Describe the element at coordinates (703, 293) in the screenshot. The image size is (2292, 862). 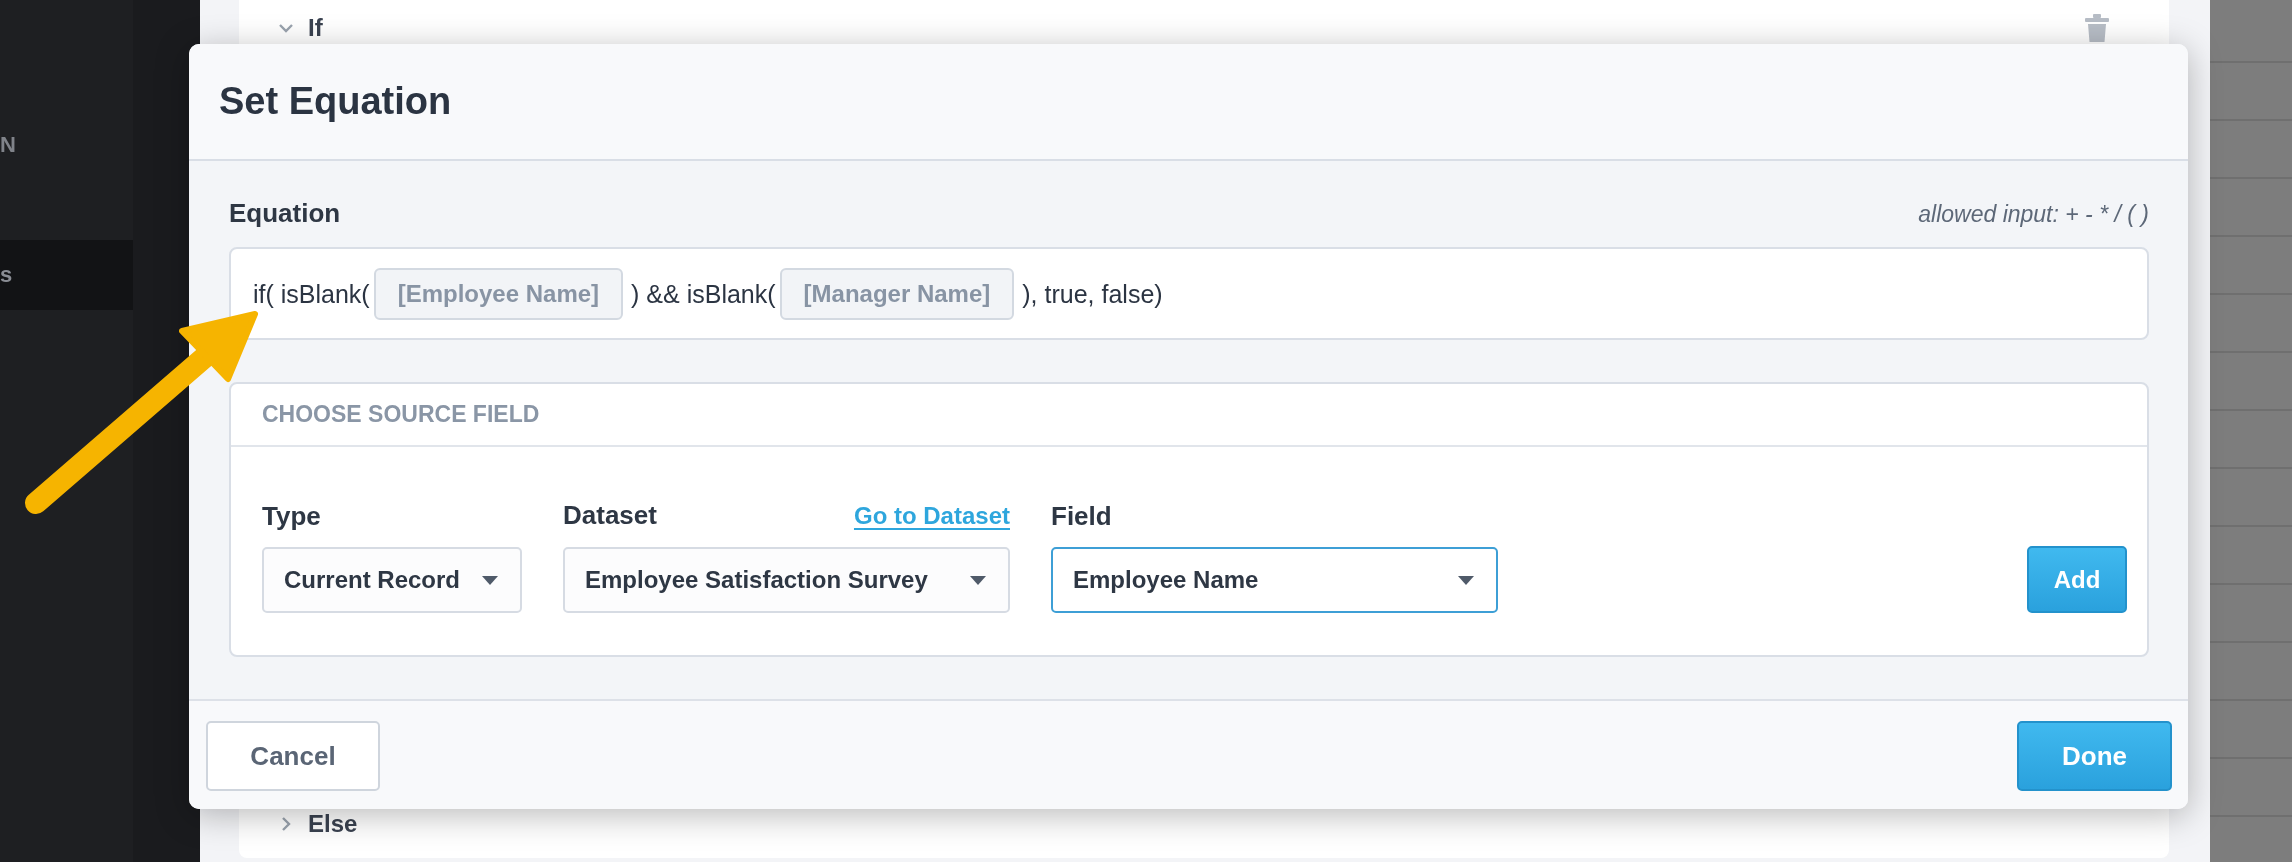
I see `equation-text: ) && isBlank(` at that location.